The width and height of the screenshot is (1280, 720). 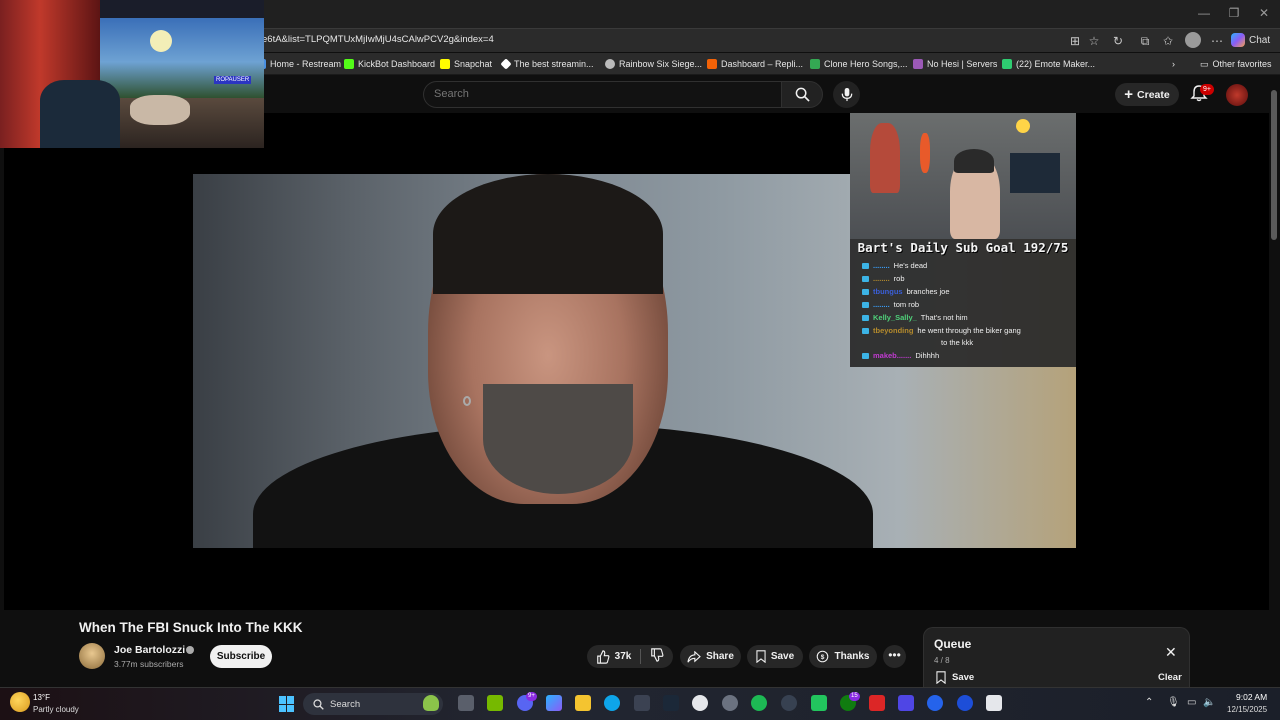 I want to click on share-icon, so click(x=694, y=656).